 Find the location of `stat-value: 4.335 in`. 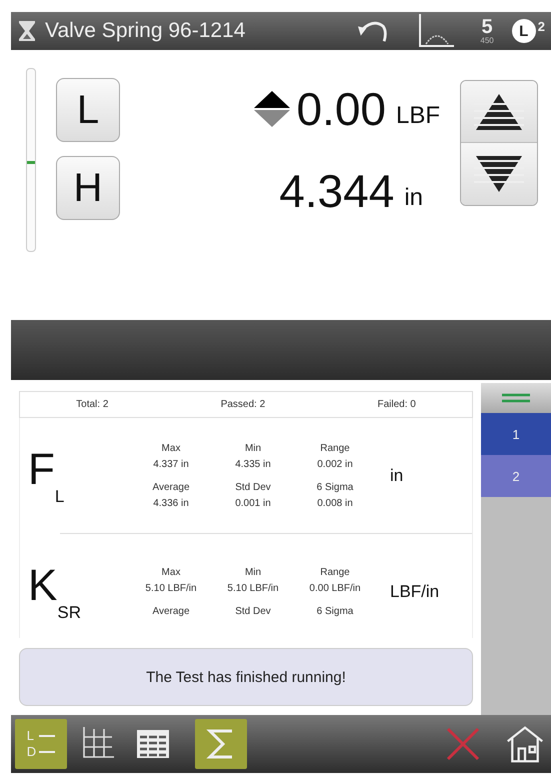

stat-value: 4.335 in is located at coordinates (253, 464).